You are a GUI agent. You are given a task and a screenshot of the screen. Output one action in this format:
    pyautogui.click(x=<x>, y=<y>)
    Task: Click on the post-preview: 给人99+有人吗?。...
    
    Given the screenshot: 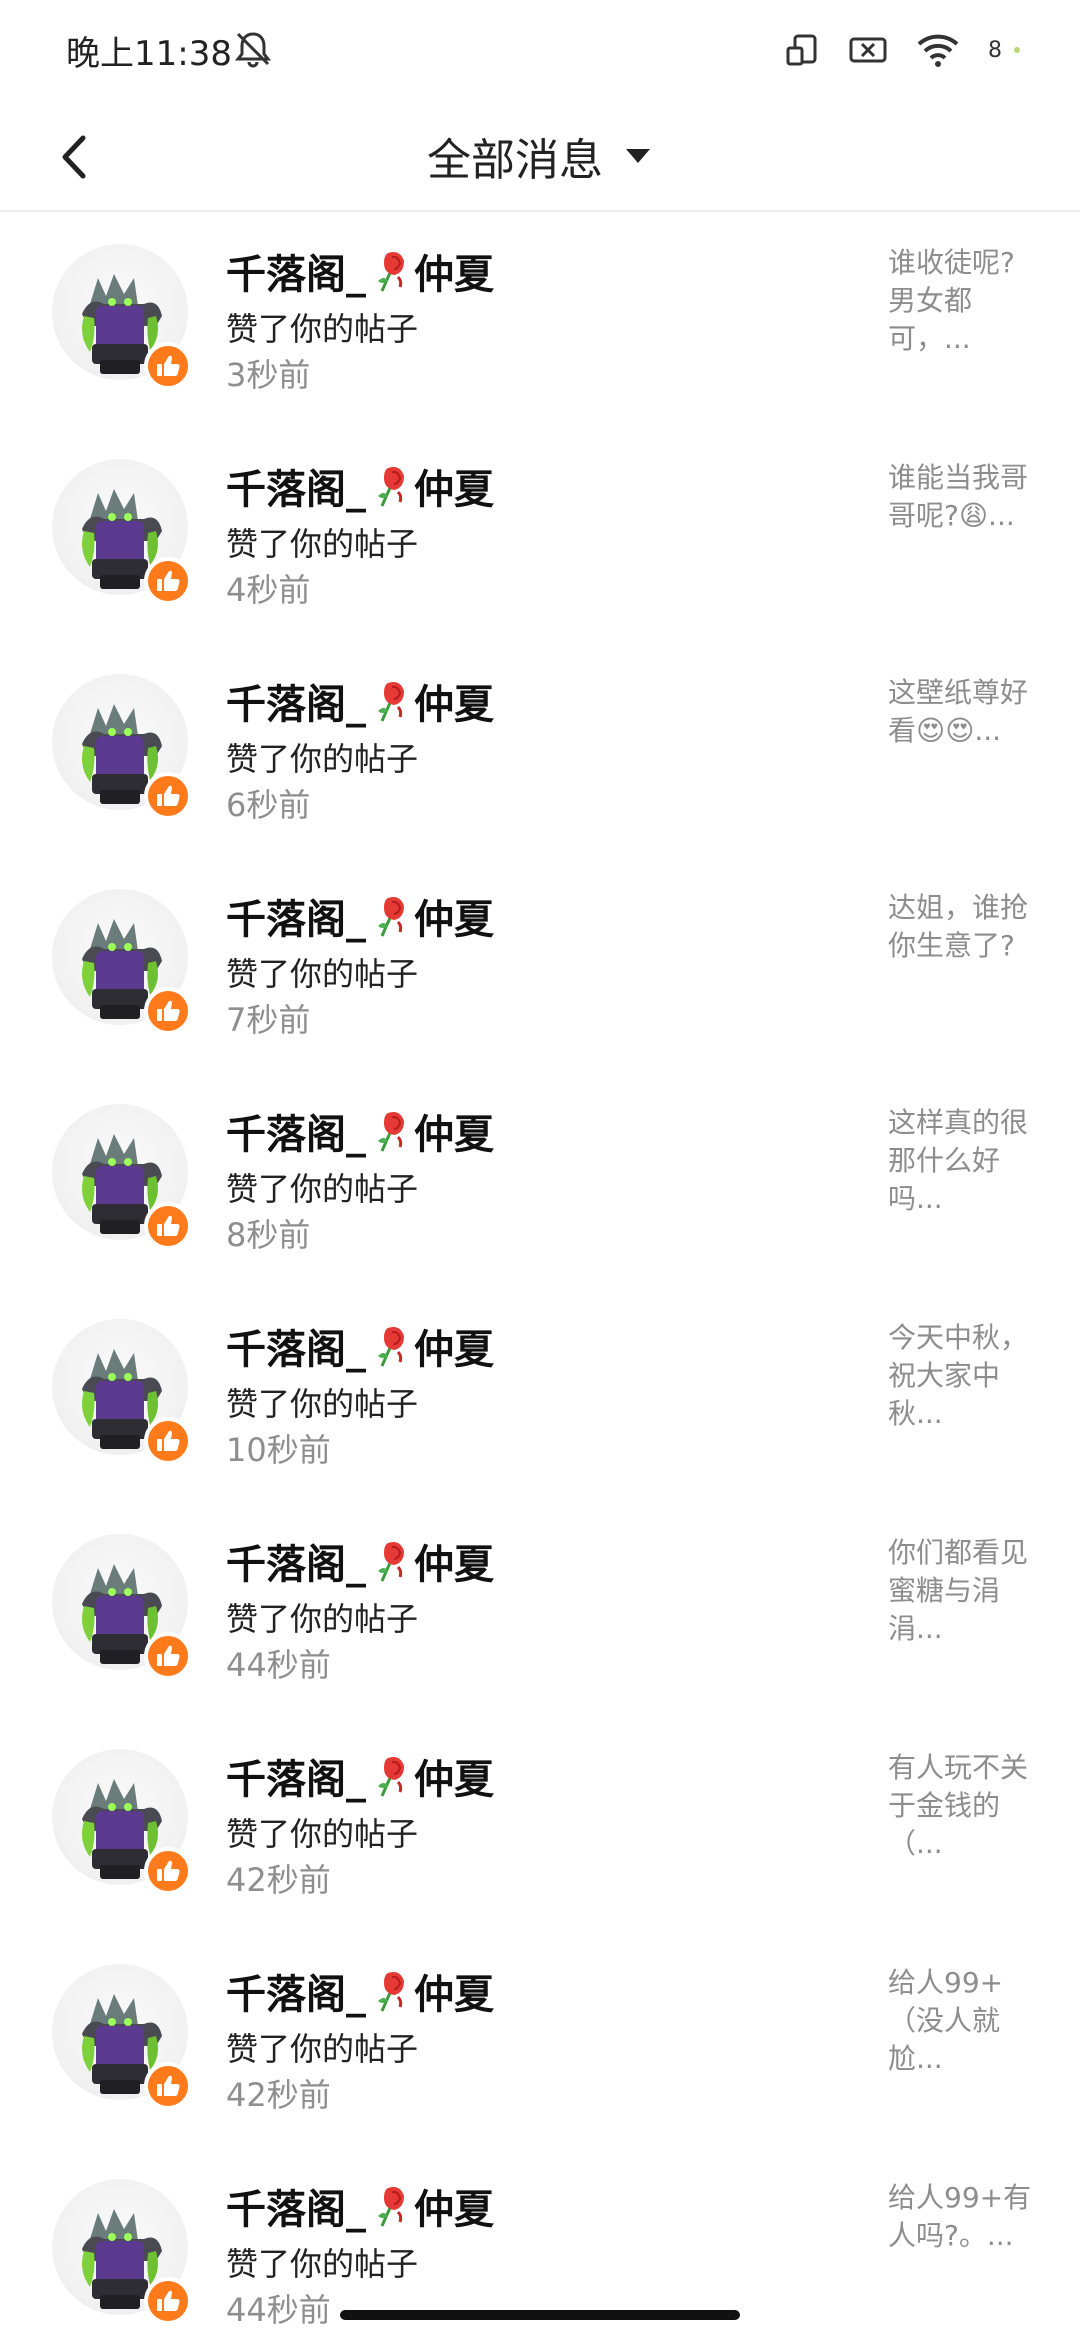 What is the action you would take?
    pyautogui.click(x=963, y=2217)
    